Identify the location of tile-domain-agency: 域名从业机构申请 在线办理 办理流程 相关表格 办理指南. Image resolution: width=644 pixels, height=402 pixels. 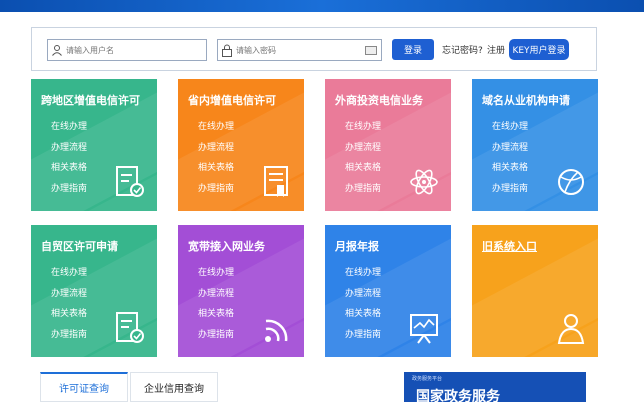
(535, 145).